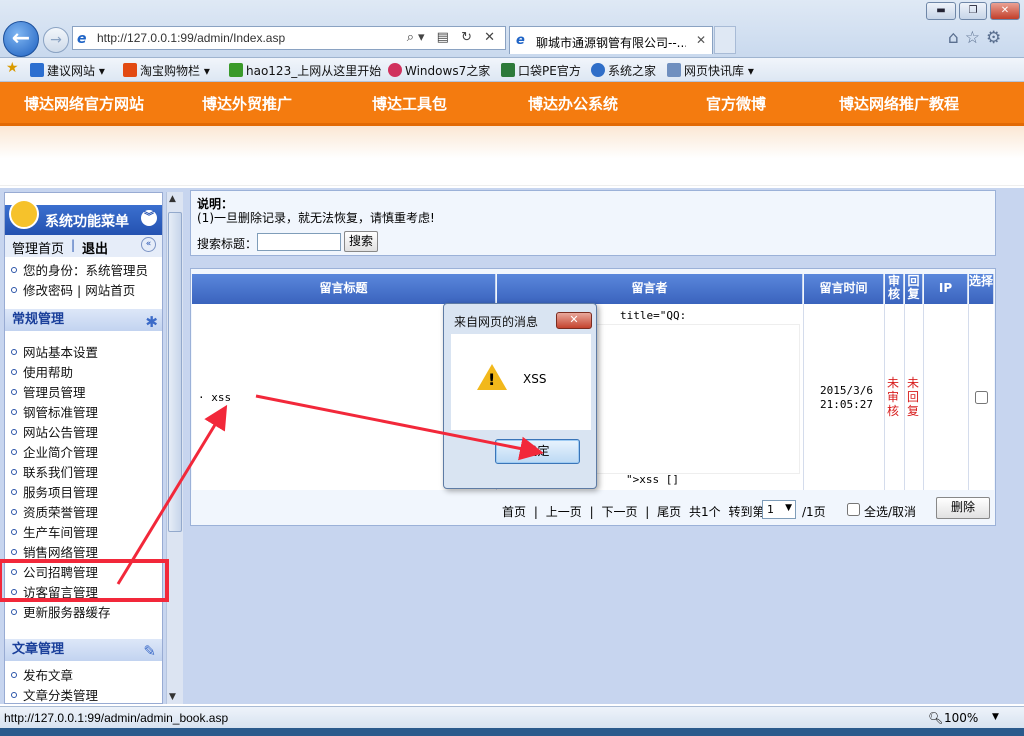  Describe the element at coordinates (935, 718) in the screenshot. I see `zoom-icon: 🔍︎` at that location.